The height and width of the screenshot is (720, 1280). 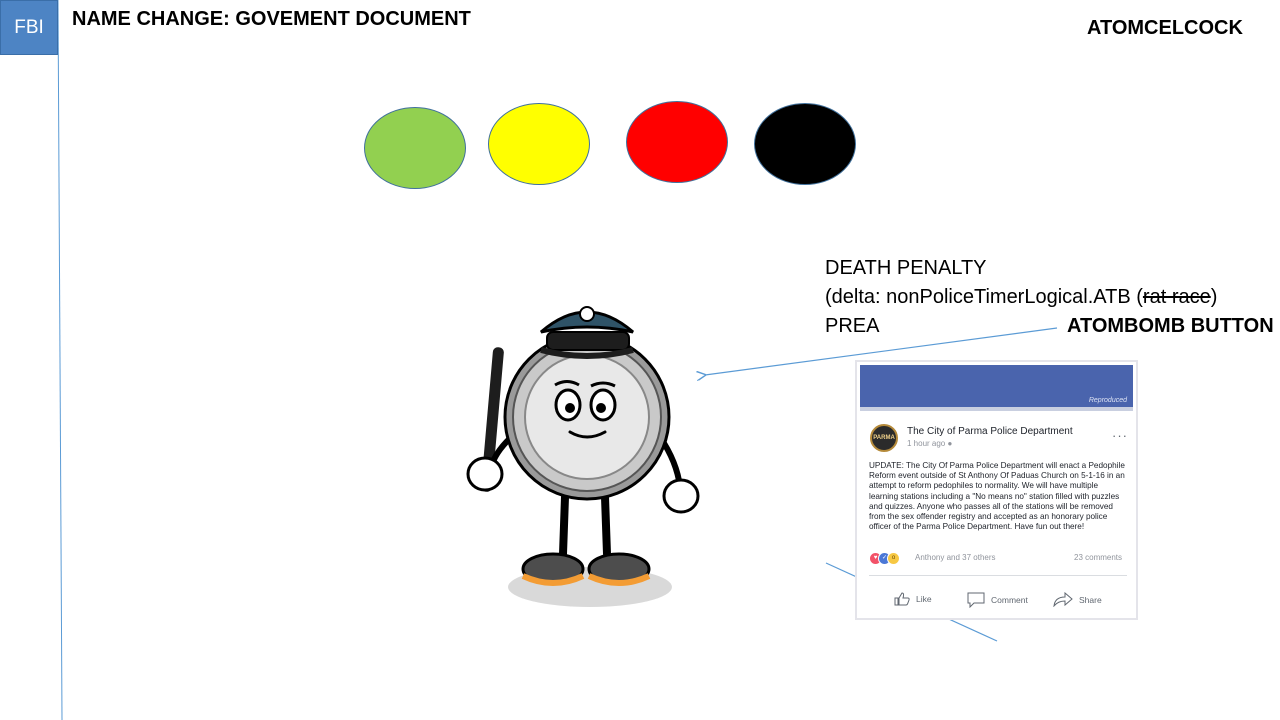 What do you see at coordinates (1077, 599) in the screenshot?
I see `share-button: Share` at bounding box center [1077, 599].